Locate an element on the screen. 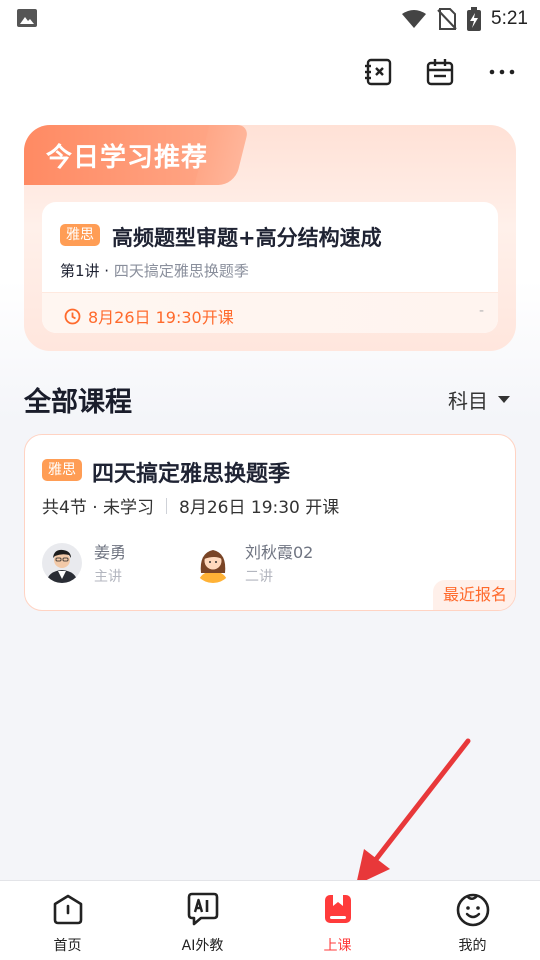 This screenshot has height=960, width=540. no-sim-icon is located at coordinates (447, 19).